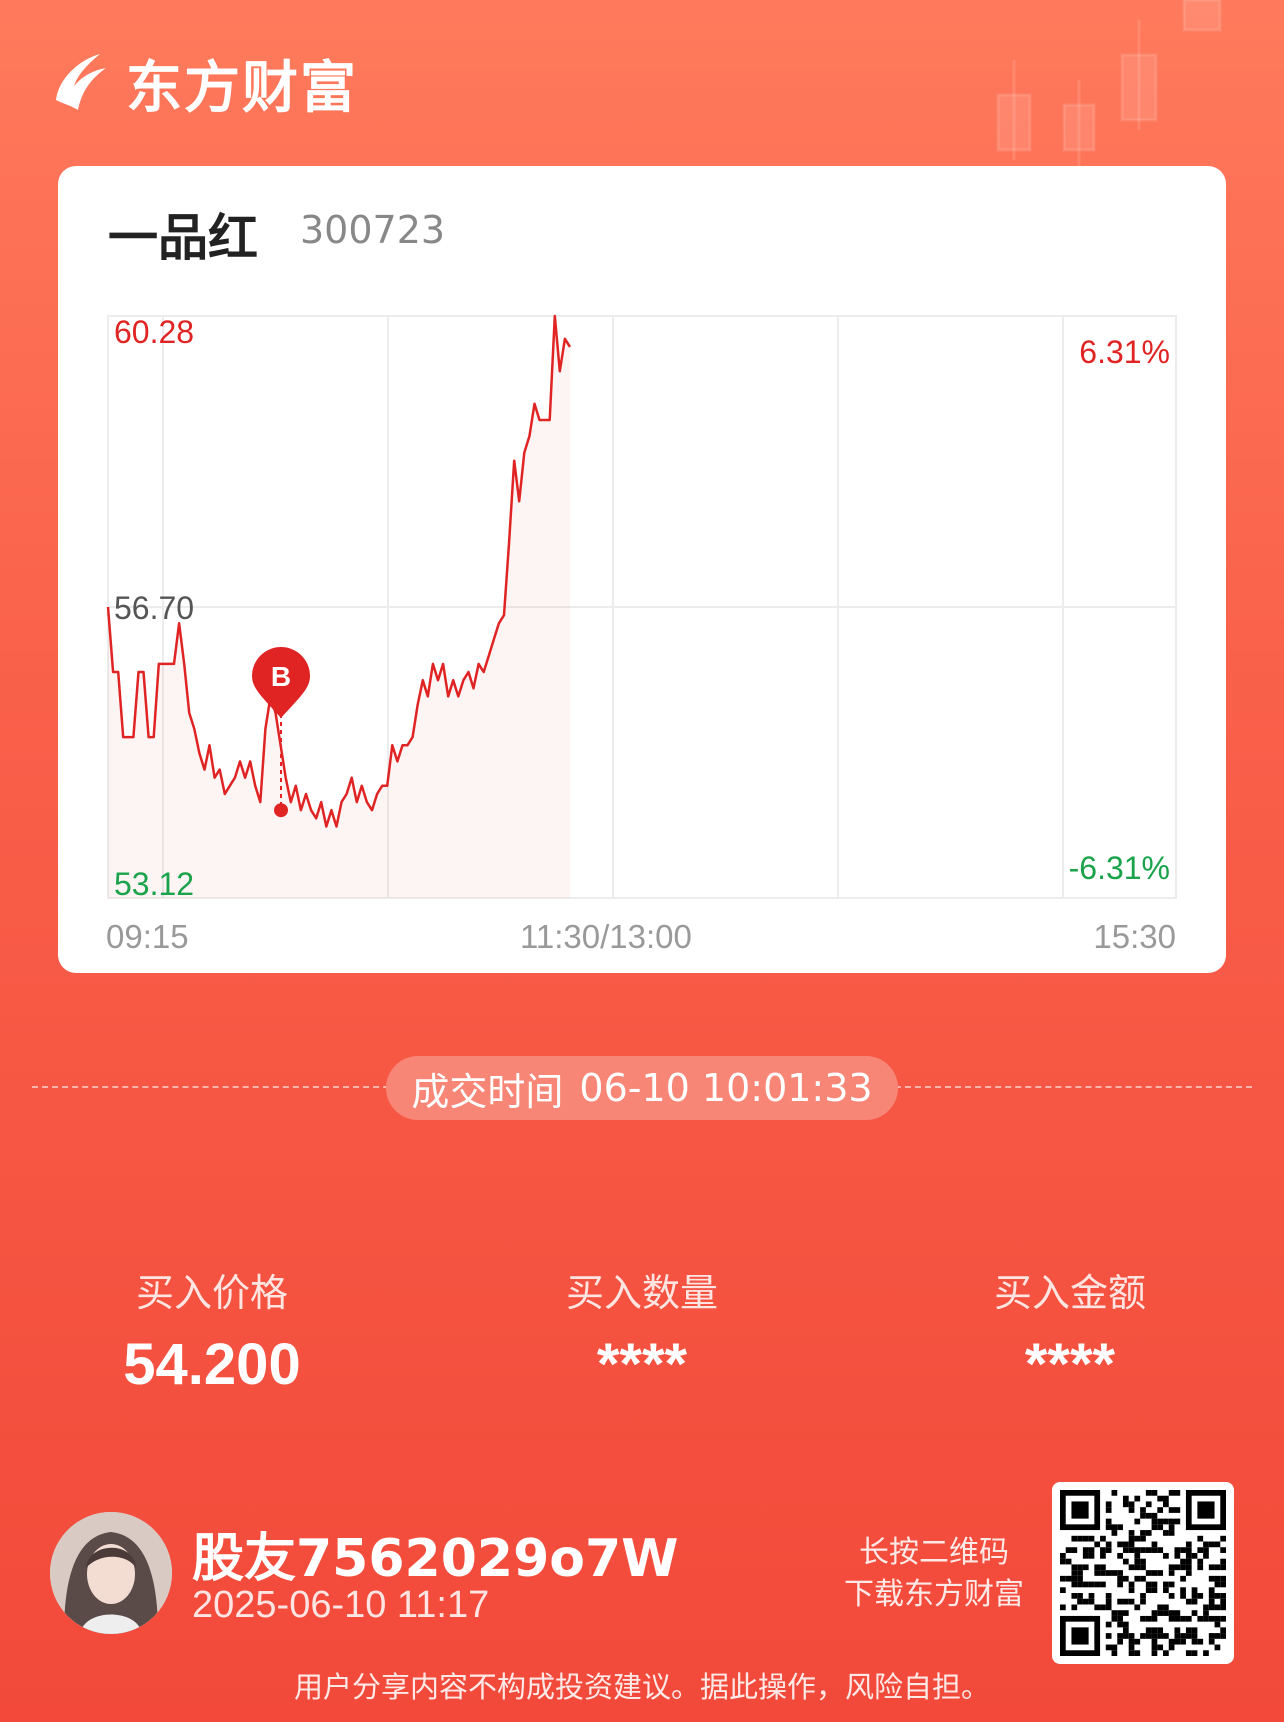 Image resolution: width=1284 pixels, height=1722 pixels. Describe the element at coordinates (1069, 1293) in the screenshot. I see `stat-label: 买入金额` at that location.